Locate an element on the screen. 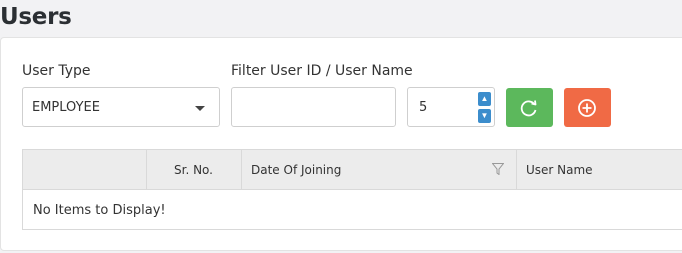  plus-circle-icon is located at coordinates (587, 108).